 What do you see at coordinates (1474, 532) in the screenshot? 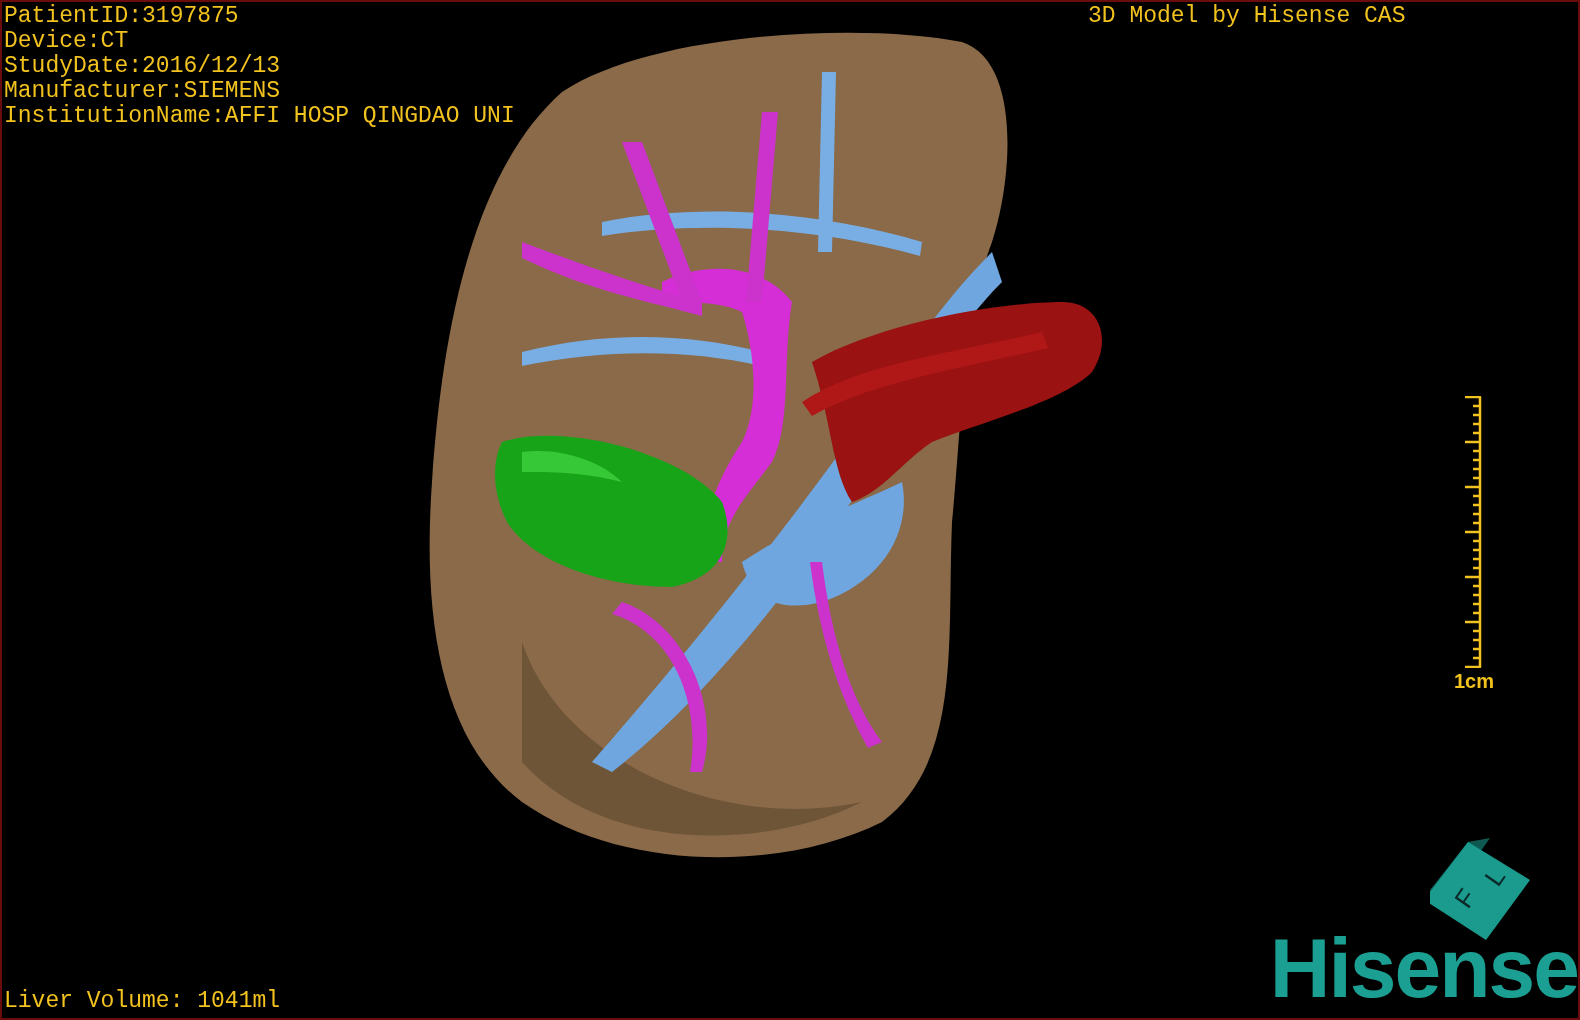
I see `scale-bar-icon` at bounding box center [1474, 532].